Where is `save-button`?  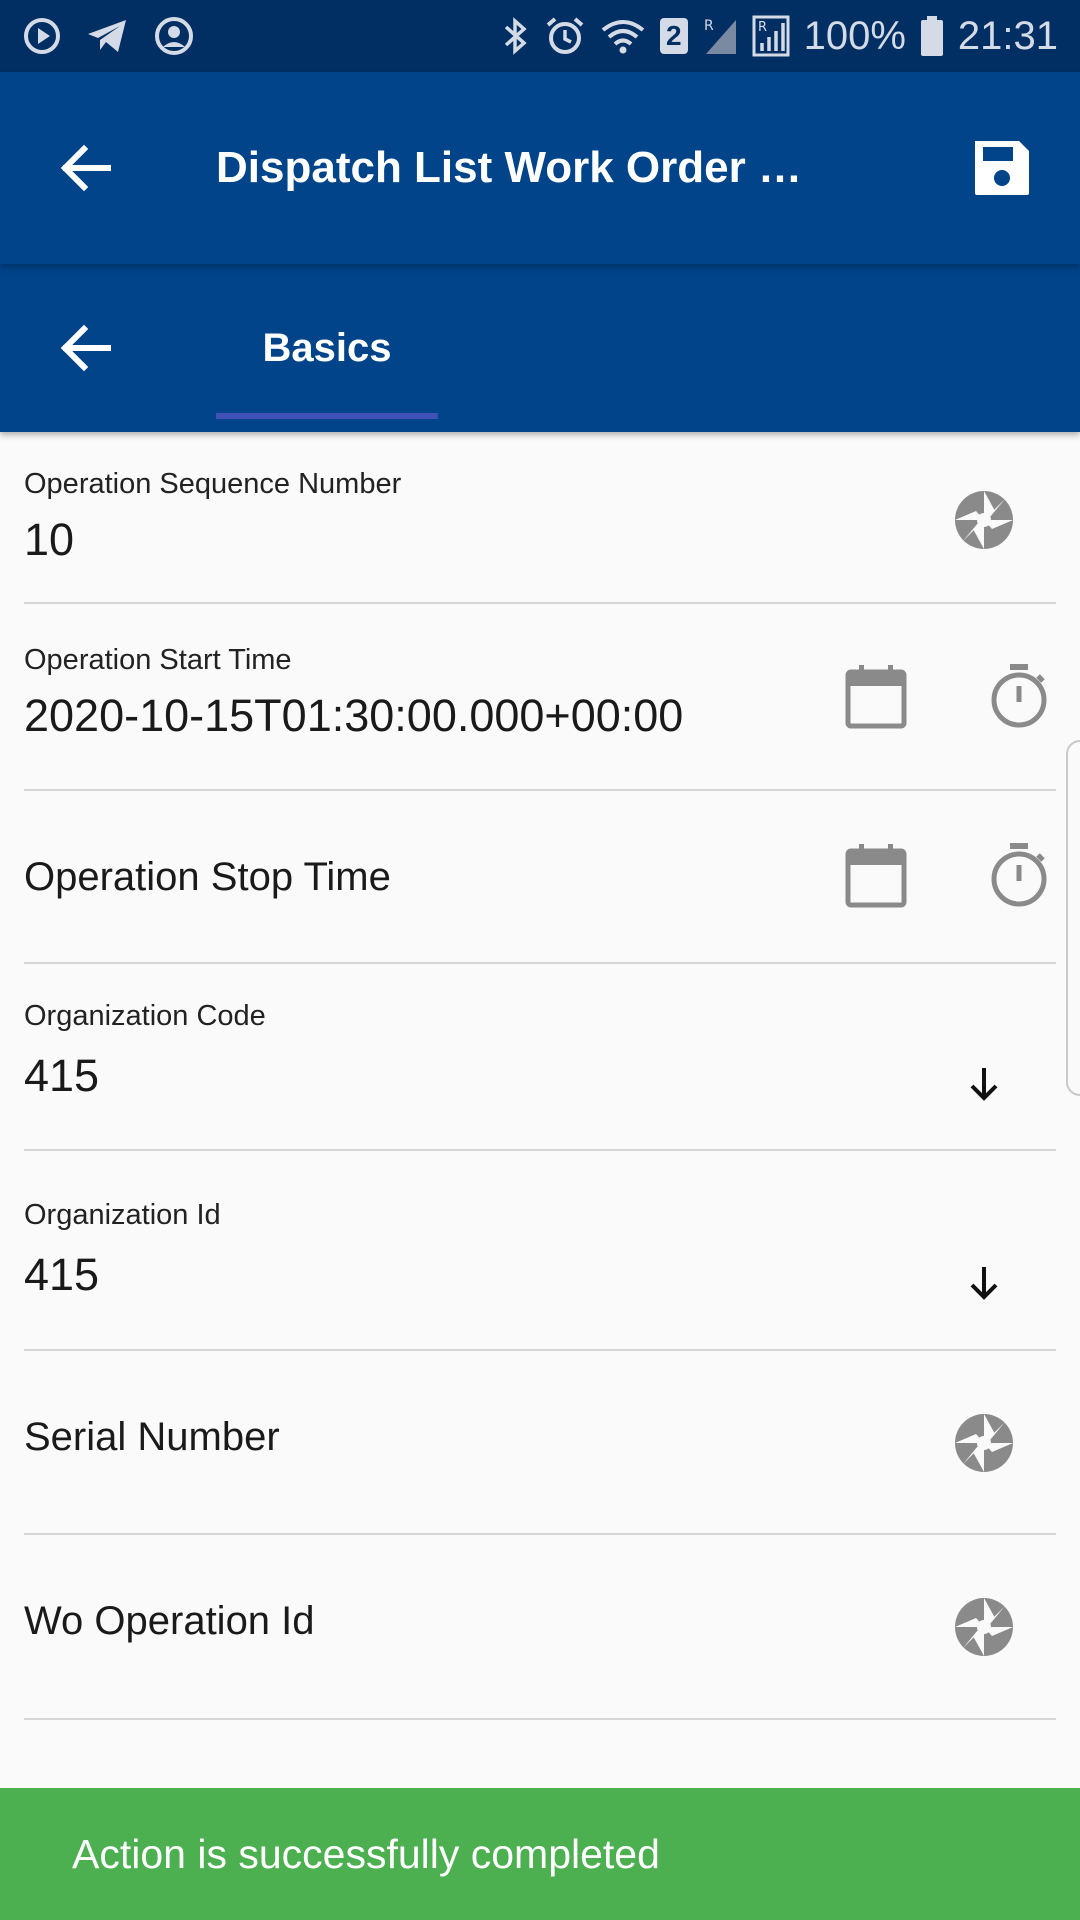
save-button is located at coordinates (1002, 168).